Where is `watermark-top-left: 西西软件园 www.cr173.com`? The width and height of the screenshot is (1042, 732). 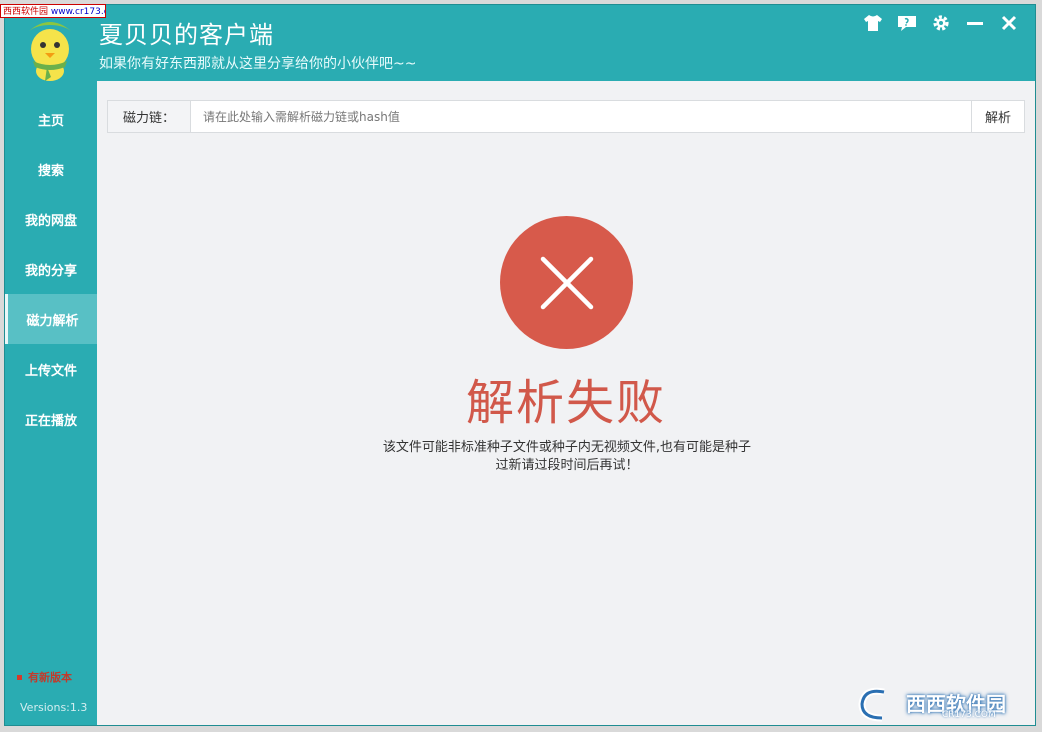
watermark-top-left: 西西软件园 www.cr173.com is located at coordinates (53, 11).